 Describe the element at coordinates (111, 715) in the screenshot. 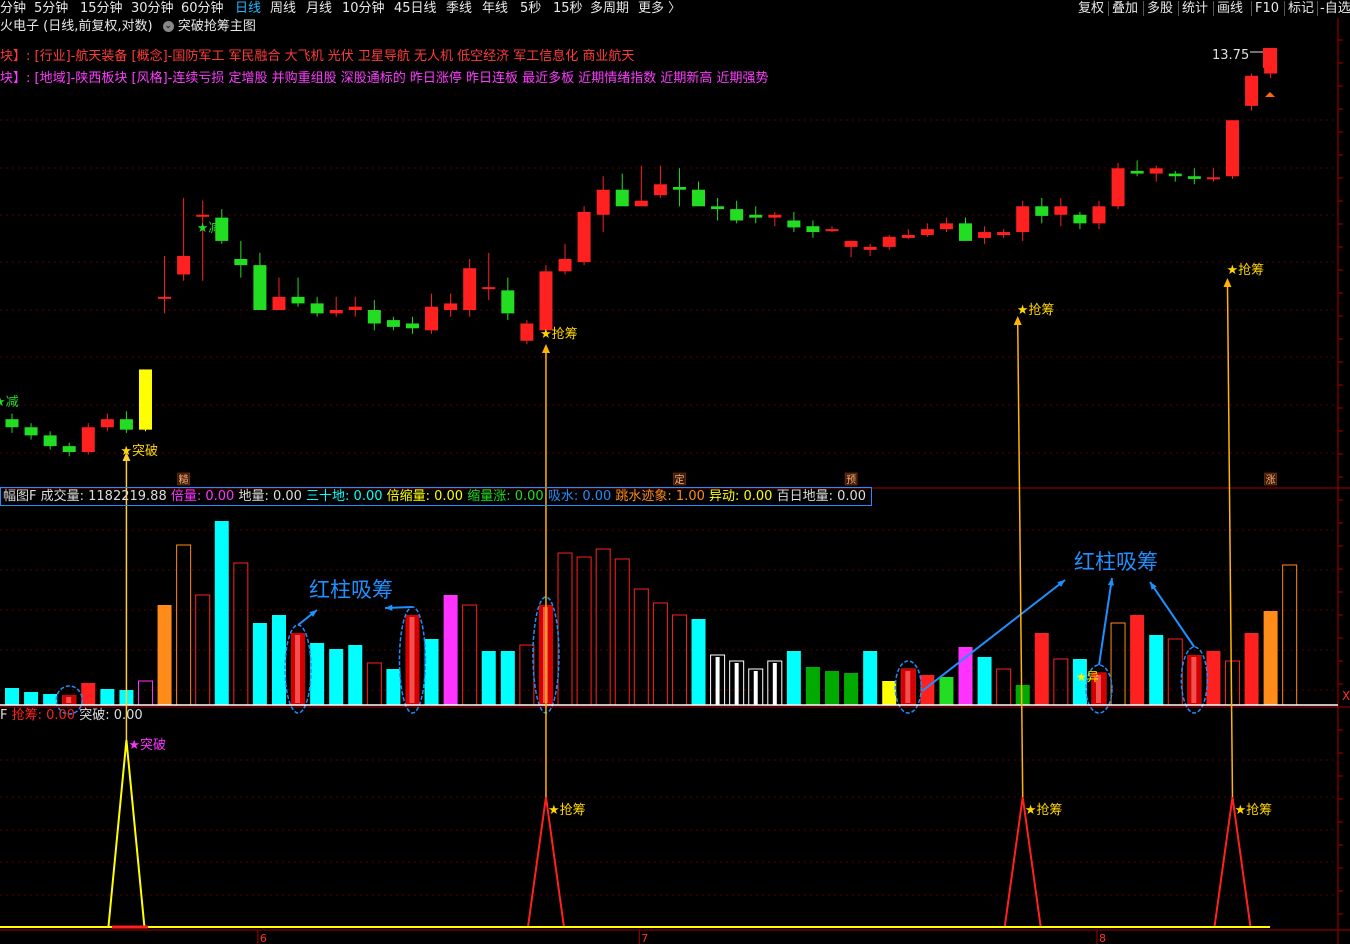

I see `signal-header-item-2: 突破: 0.00` at that location.